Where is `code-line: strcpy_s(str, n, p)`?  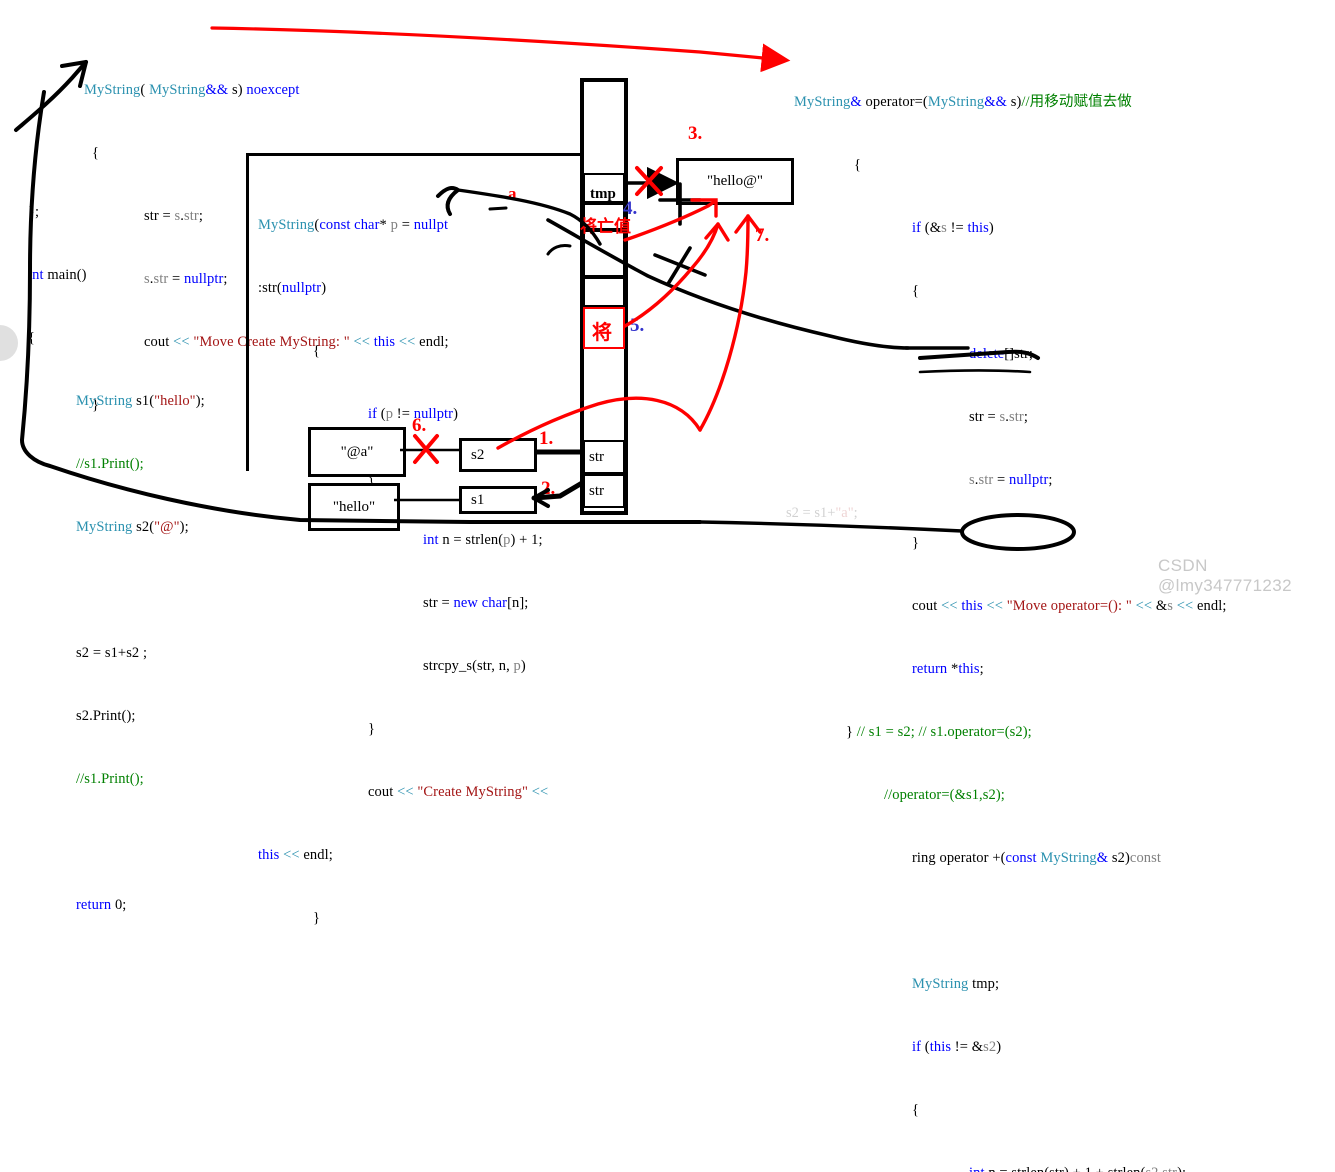
code-line: strcpy_s(str, n, p) is located at coordinates (474, 666).